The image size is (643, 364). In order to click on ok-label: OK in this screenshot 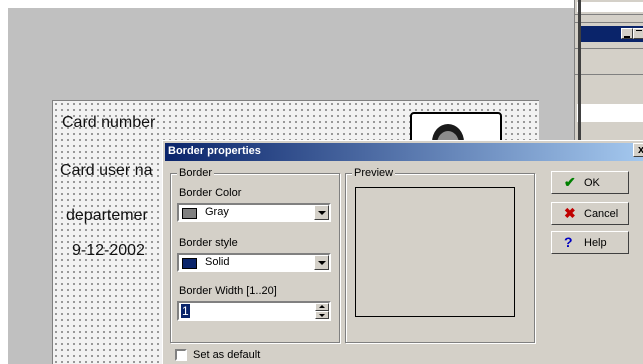, I will do `click(592, 183)`.